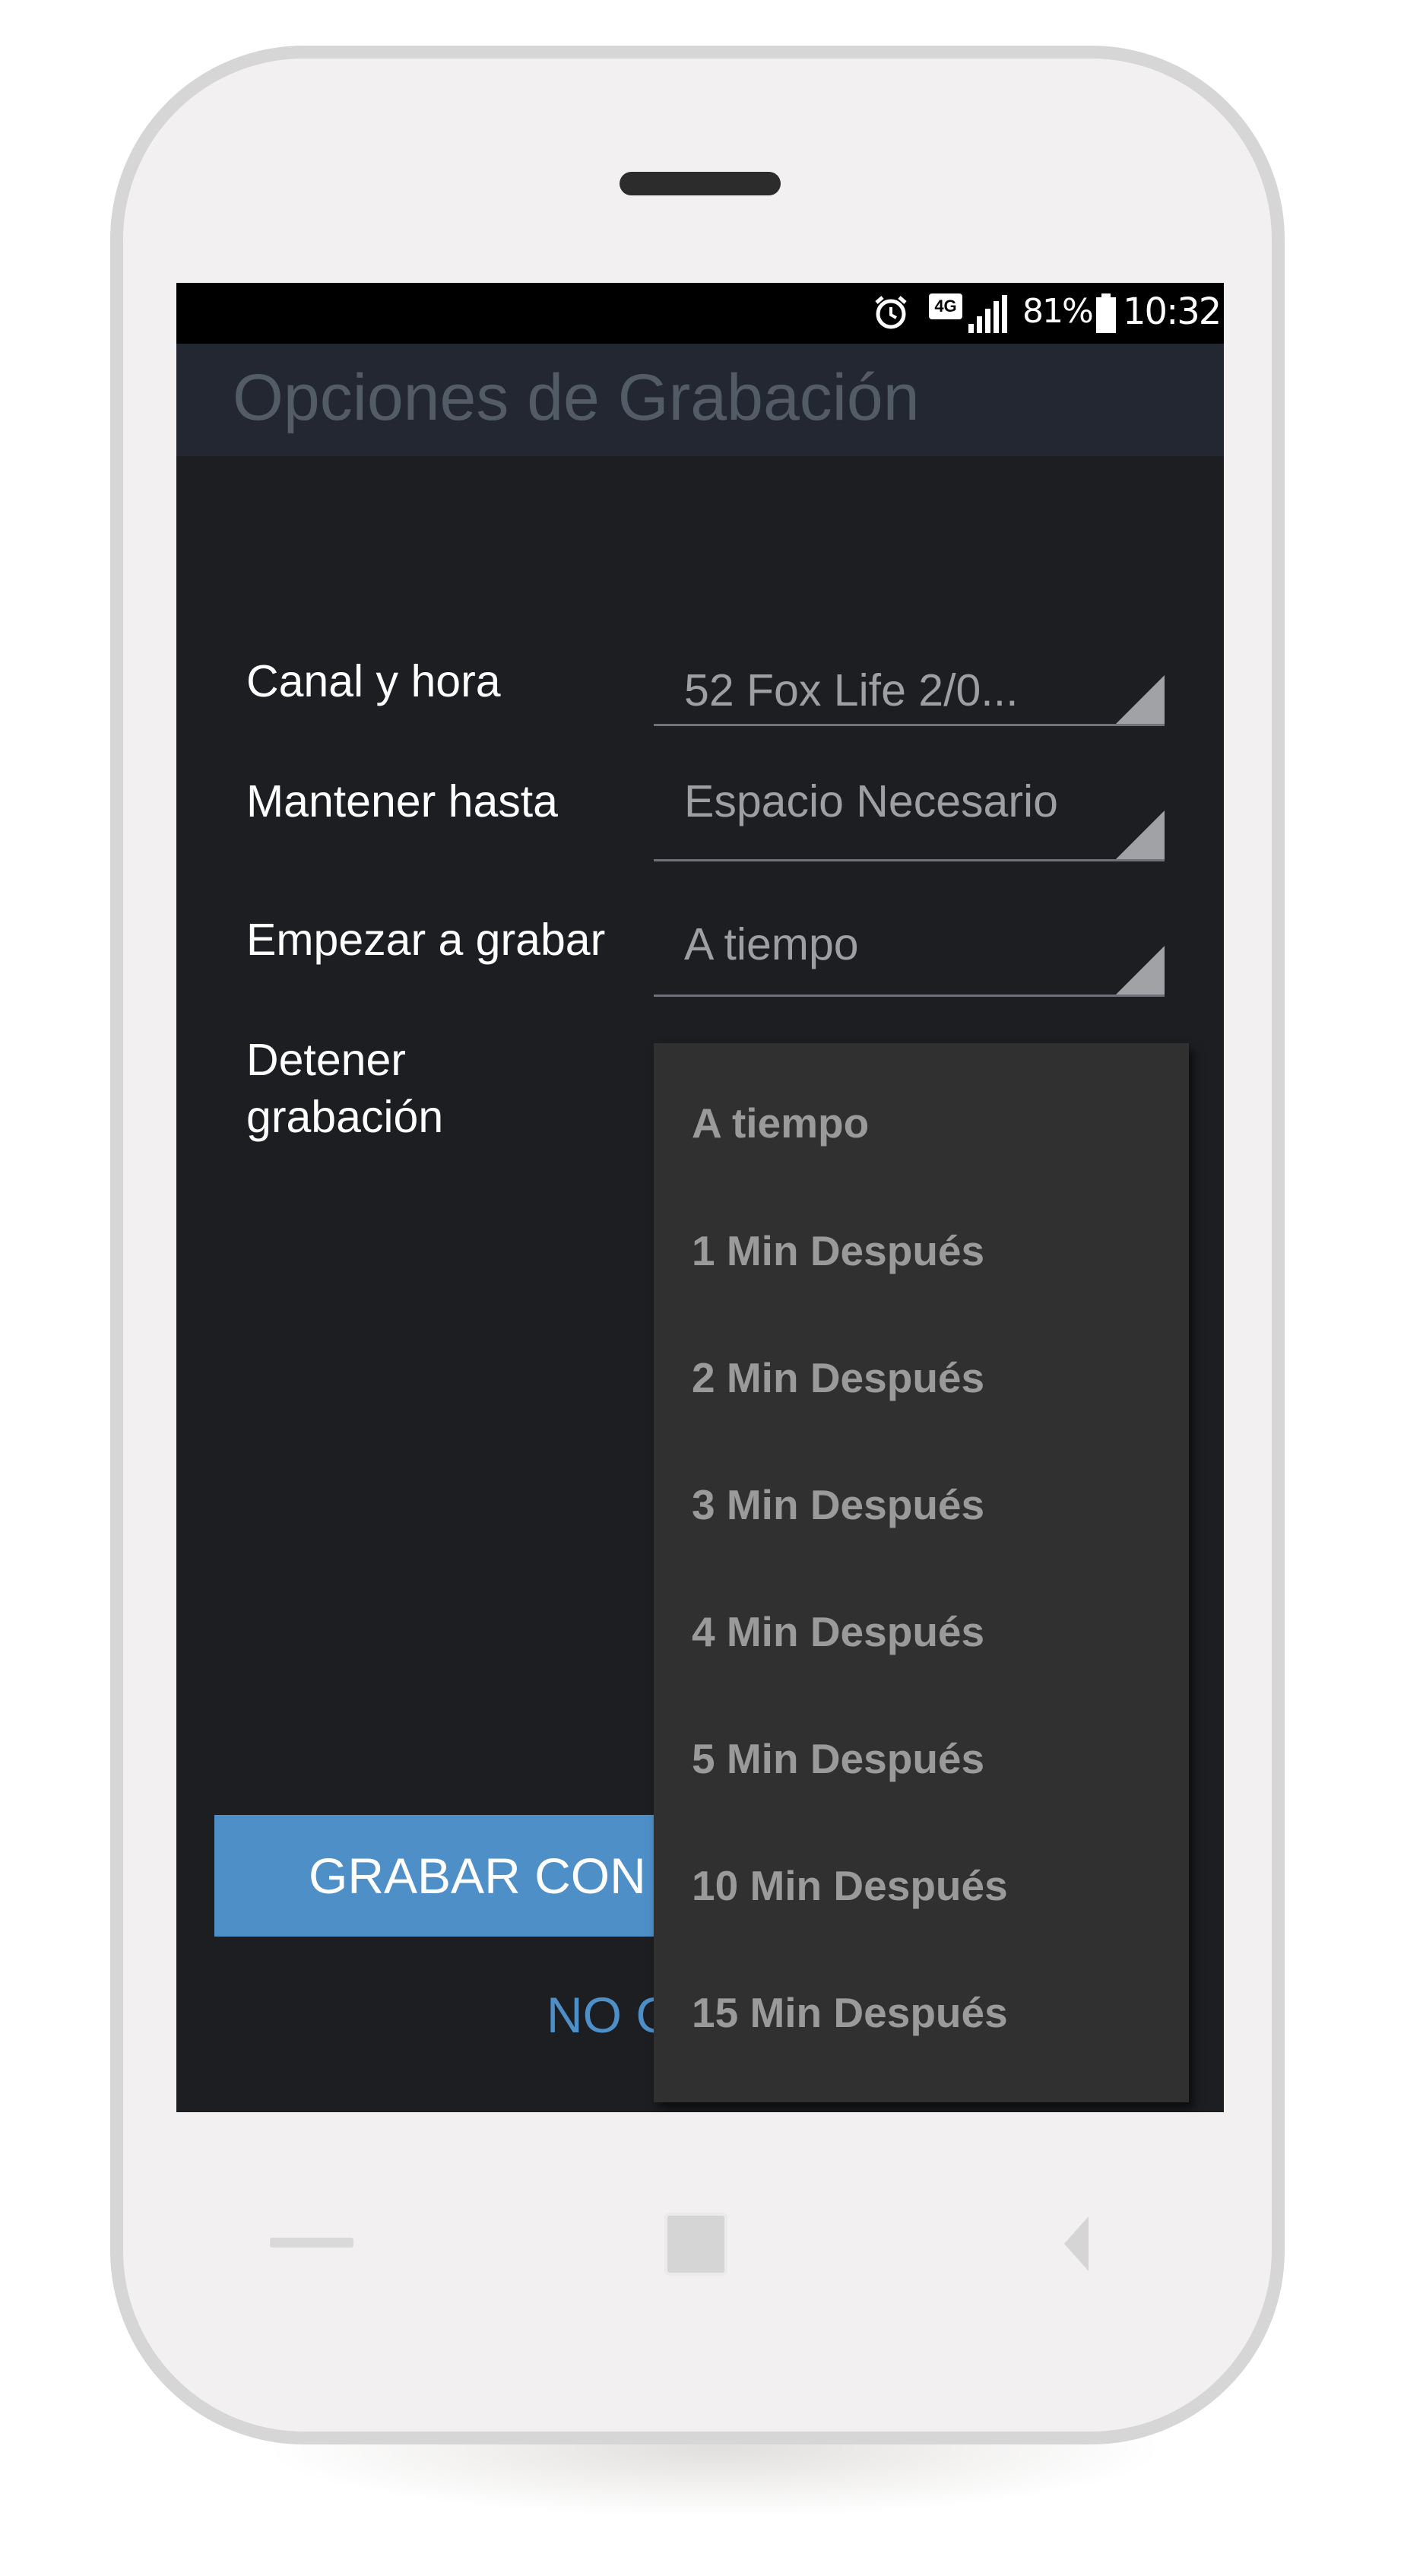  What do you see at coordinates (909, 951) in the screenshot?
I see `start-record-spinner: A tiempo` at bounding box center [909, 951].